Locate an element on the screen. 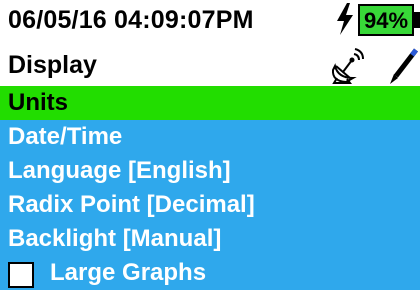 This screenshot has height=290, width=420. menu-item-label: Backlight [Manual] is located at coordinates (115, 238).